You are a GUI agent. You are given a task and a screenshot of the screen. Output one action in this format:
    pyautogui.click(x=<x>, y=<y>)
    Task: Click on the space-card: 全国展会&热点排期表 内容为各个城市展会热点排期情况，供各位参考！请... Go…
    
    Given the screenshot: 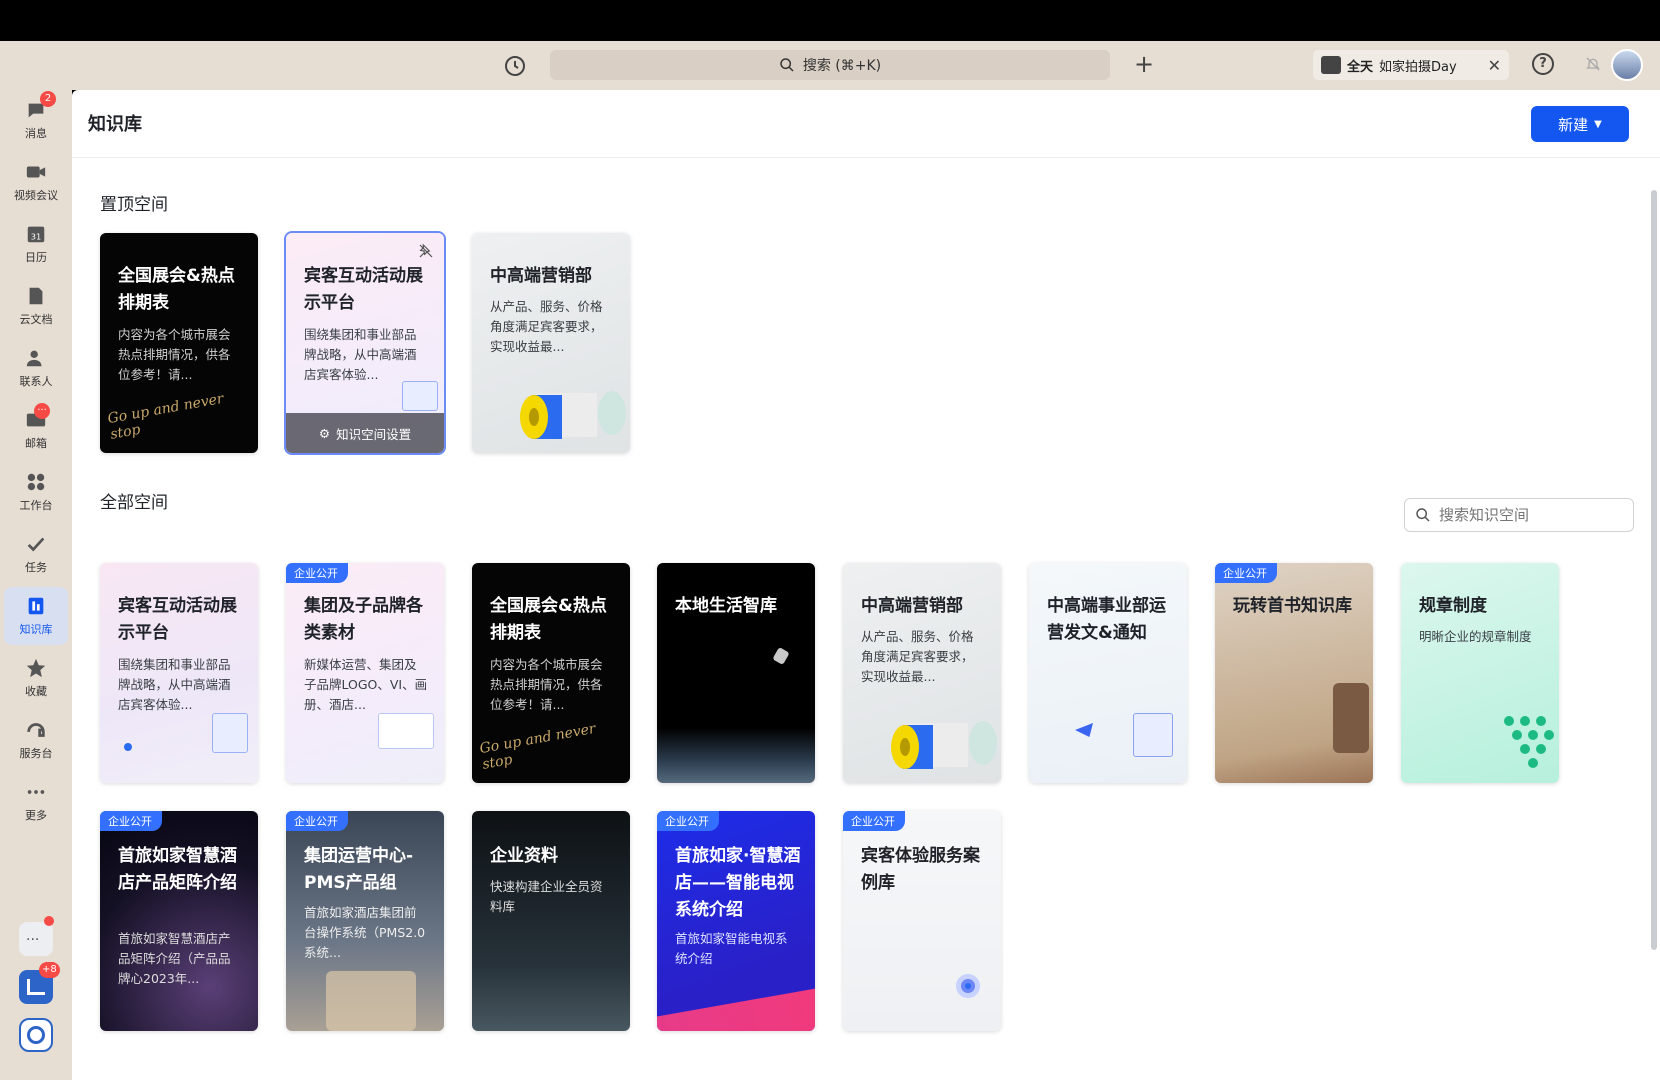 What is the action you would take?
    pyautogui.click(x=551, y=673)
    